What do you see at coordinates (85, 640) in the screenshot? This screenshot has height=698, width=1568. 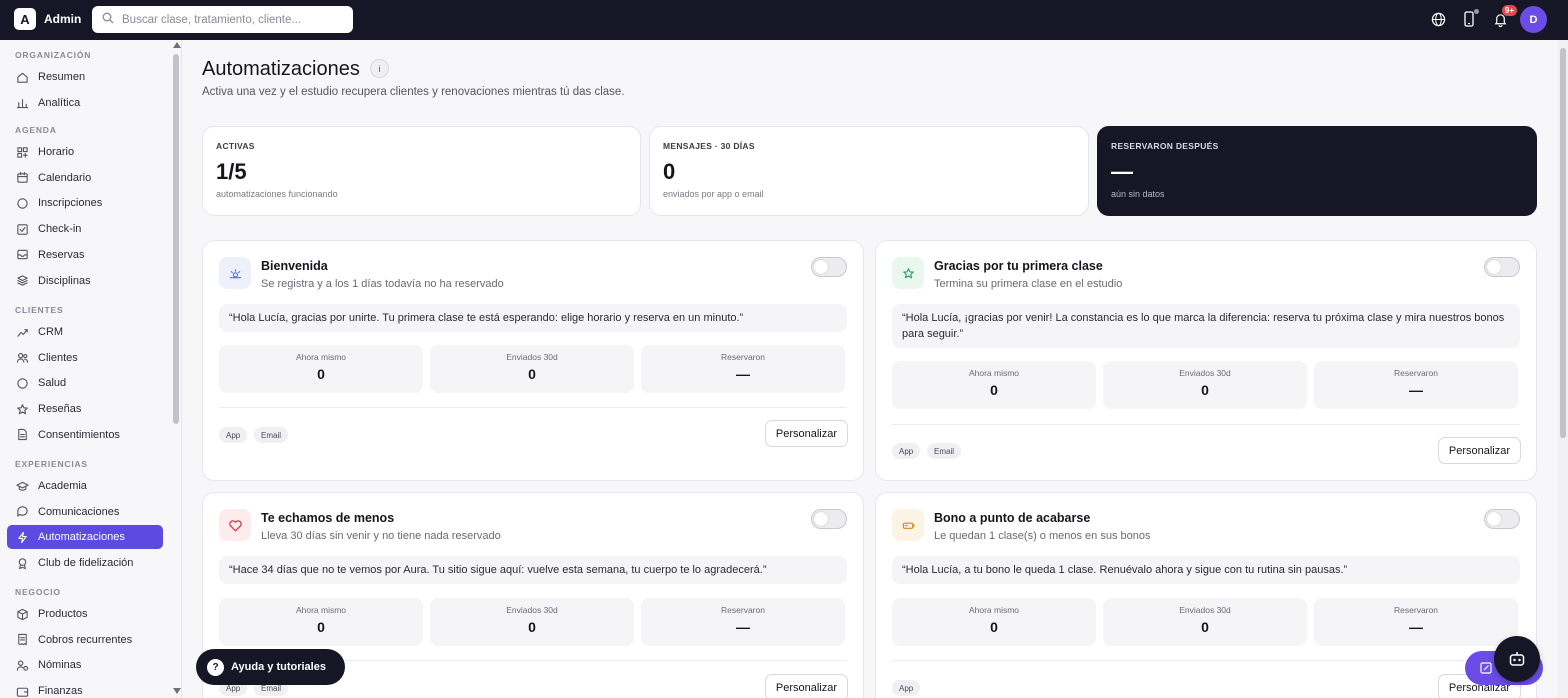 I see `sidebar-item-cobros-recurrentes: Cobros recurrentes` at bounding box center [85, 640].